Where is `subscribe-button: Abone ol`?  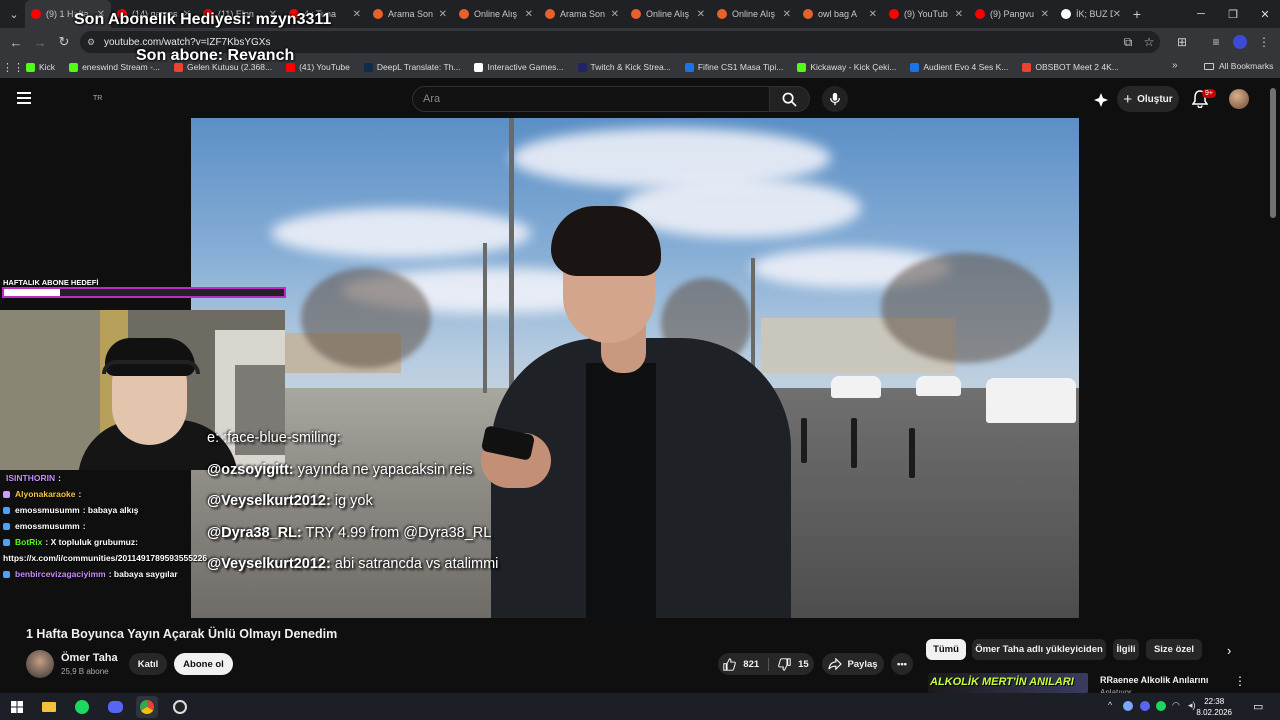 subscribe-button: Abone ol is located at coordinates (203, 664).